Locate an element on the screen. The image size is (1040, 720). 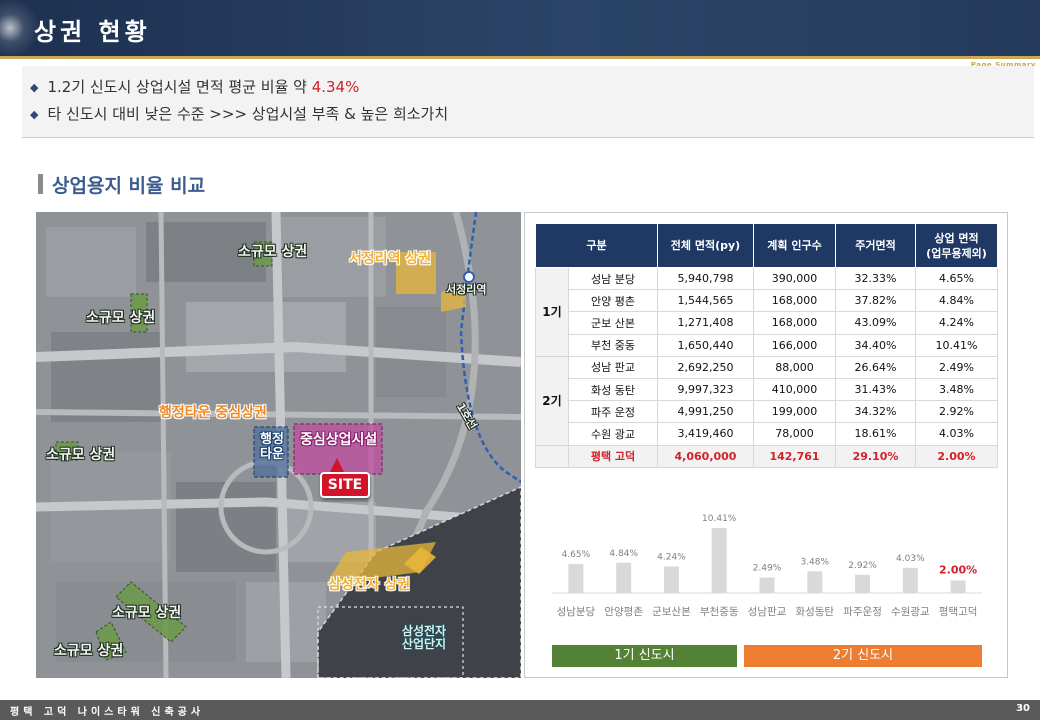
chart-category-label: 평택고덕 is located at coordinates (958, 612).